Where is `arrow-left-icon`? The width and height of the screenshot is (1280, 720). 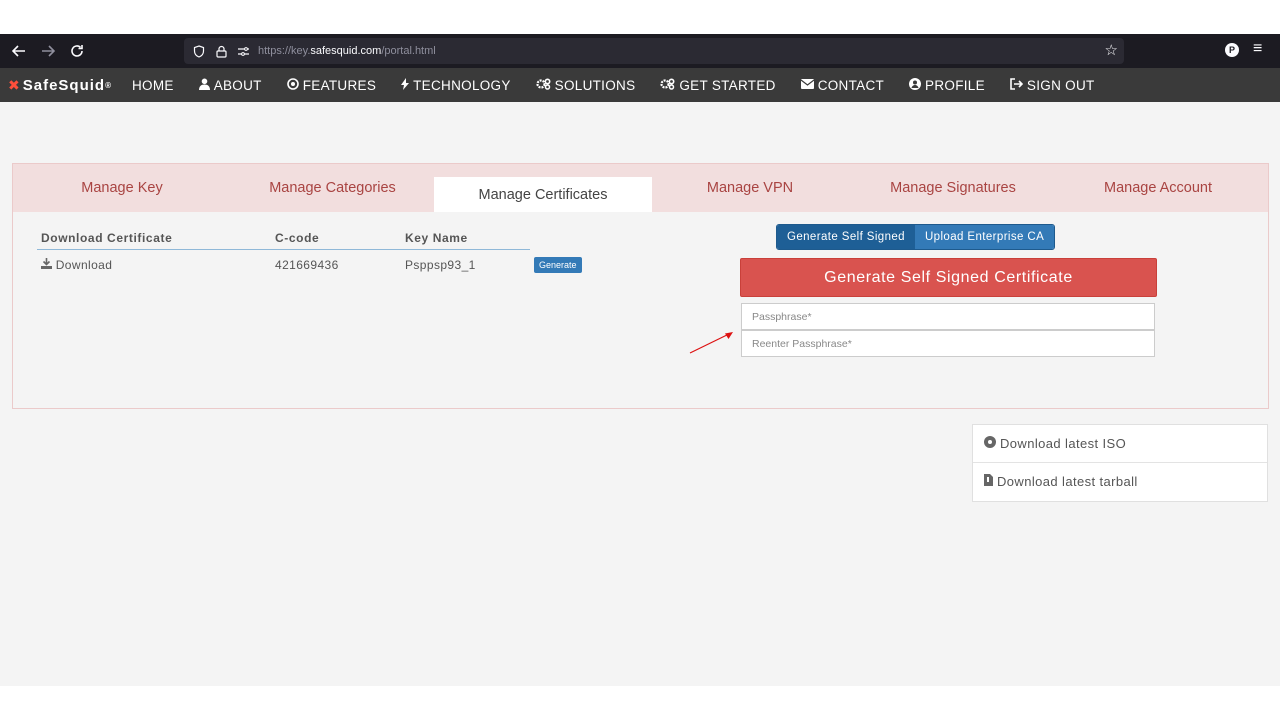
arrow-left-icon is located at coordinates (18, 51).